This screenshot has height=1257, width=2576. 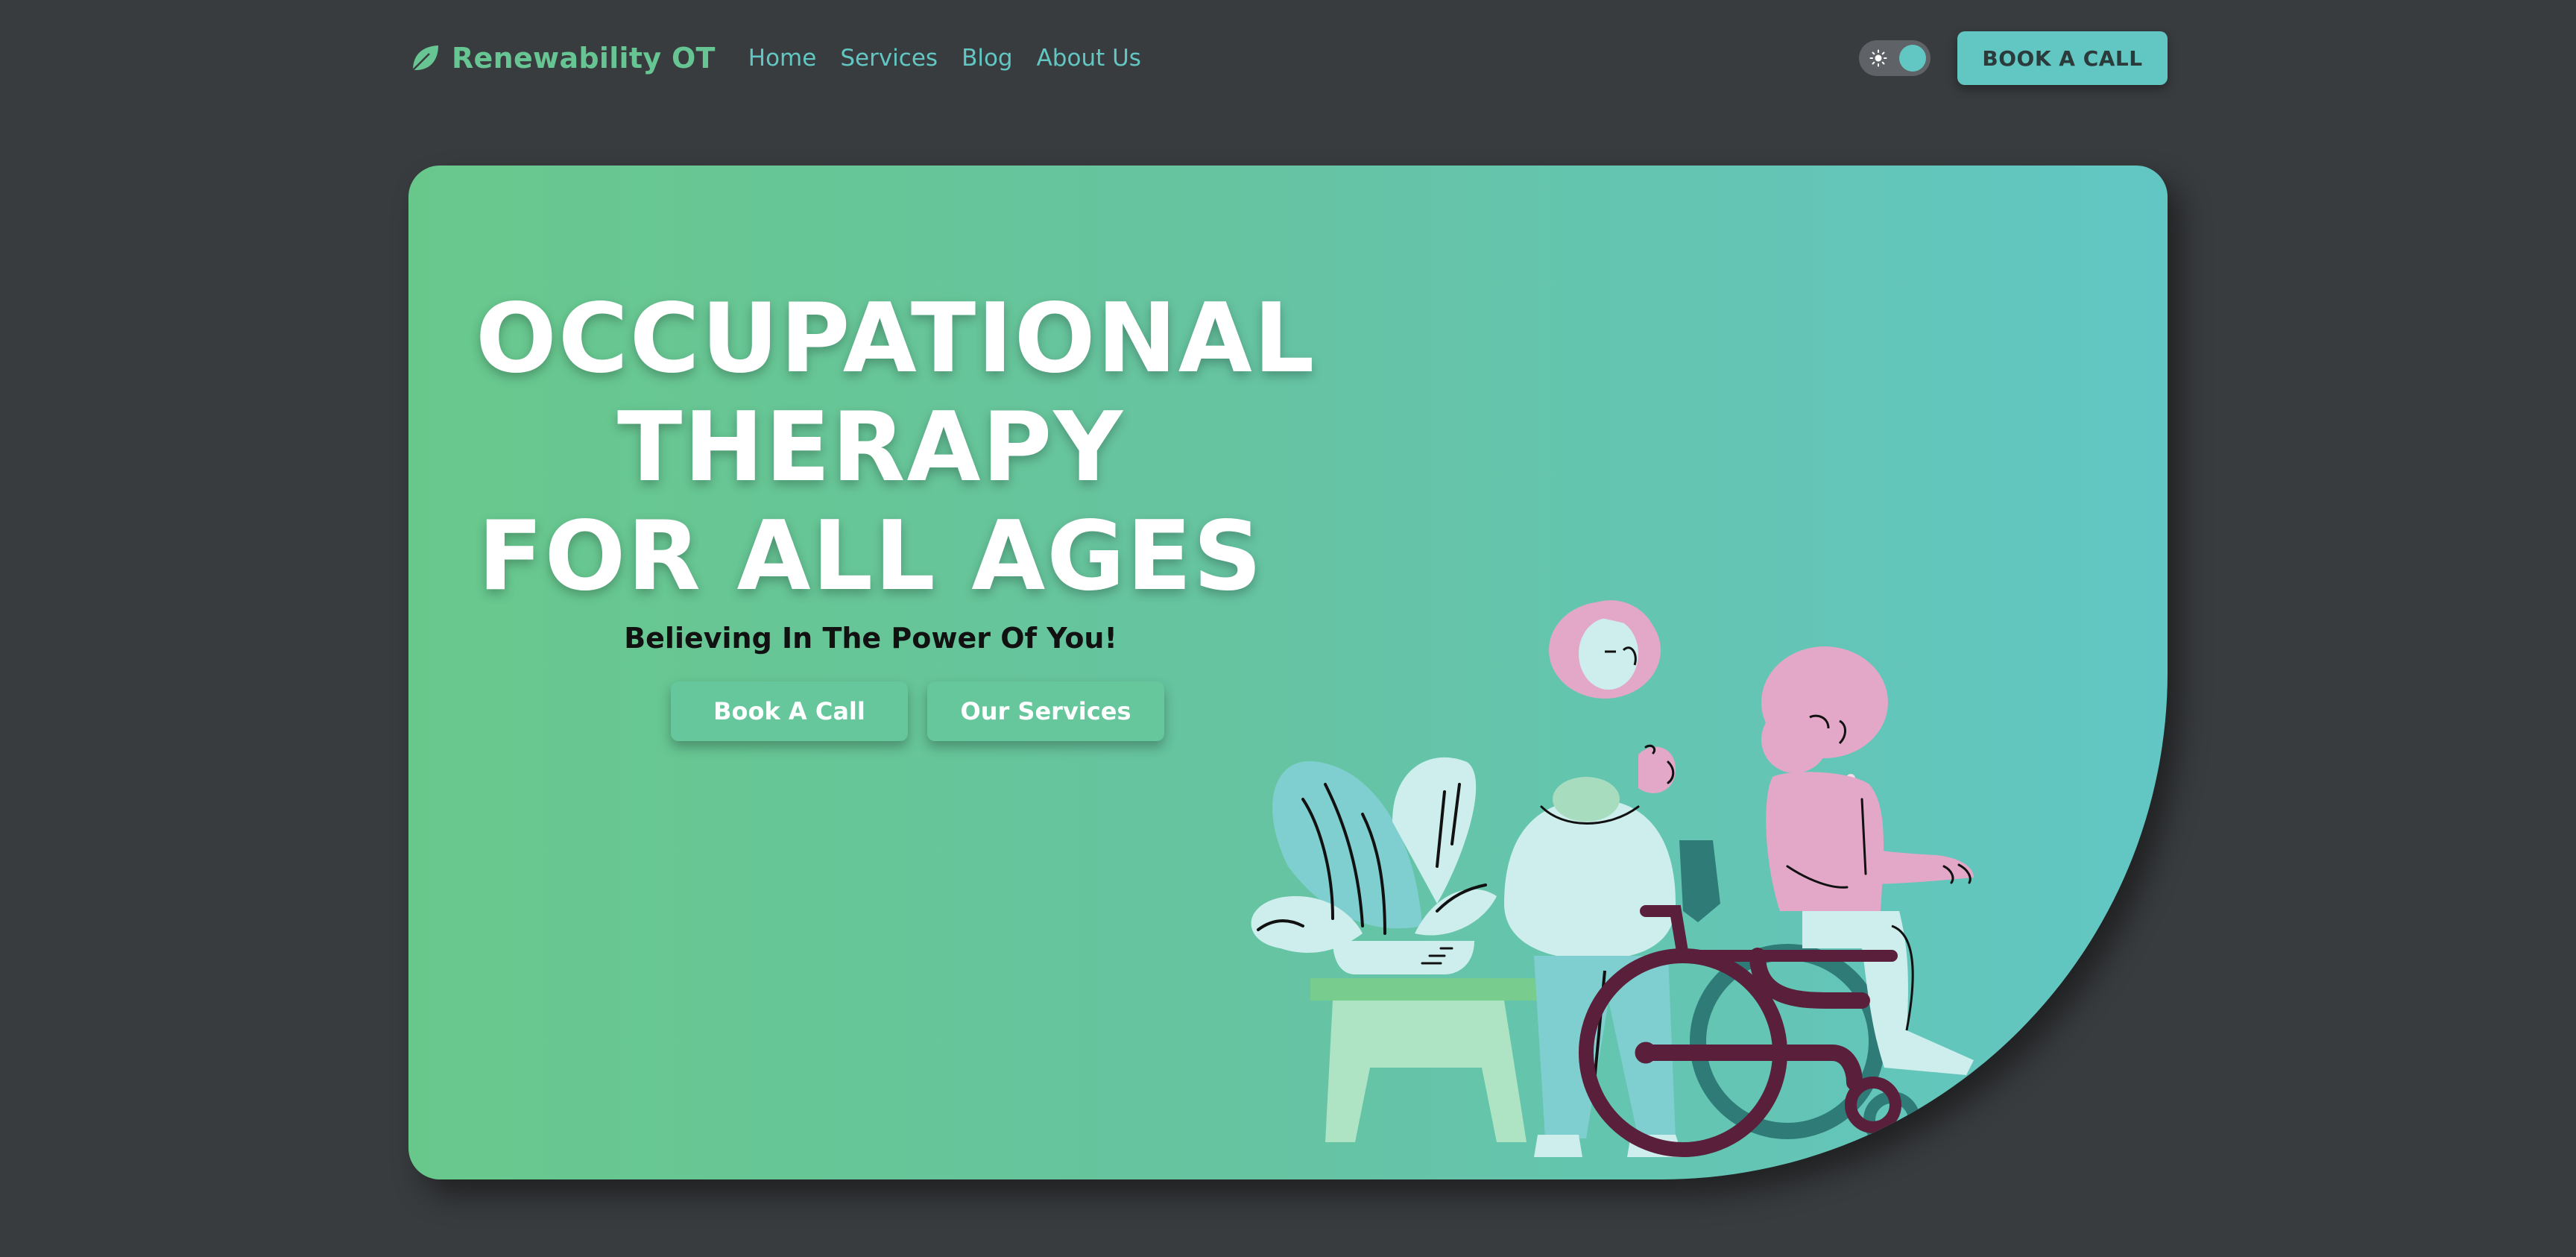 What do you see at coordinates (789, 711) in the screenshot?
I see `book-a-call-button: Book A Call` at bounding box center [789, 711].